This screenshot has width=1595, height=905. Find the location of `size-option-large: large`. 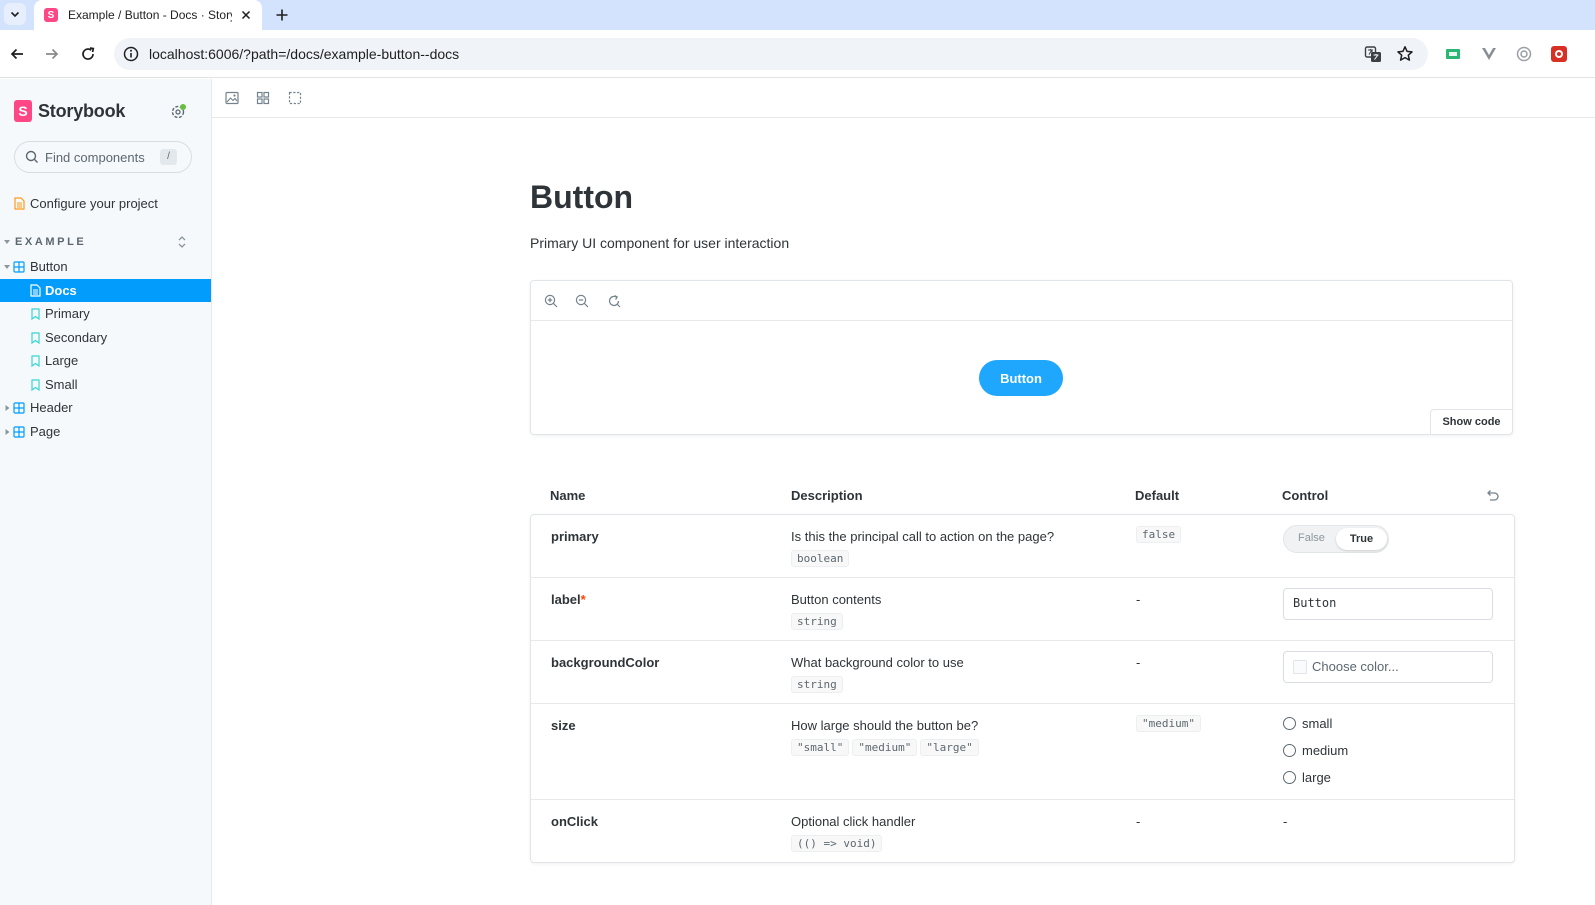

size-option-large: large is located at coordinates (1315, 777).